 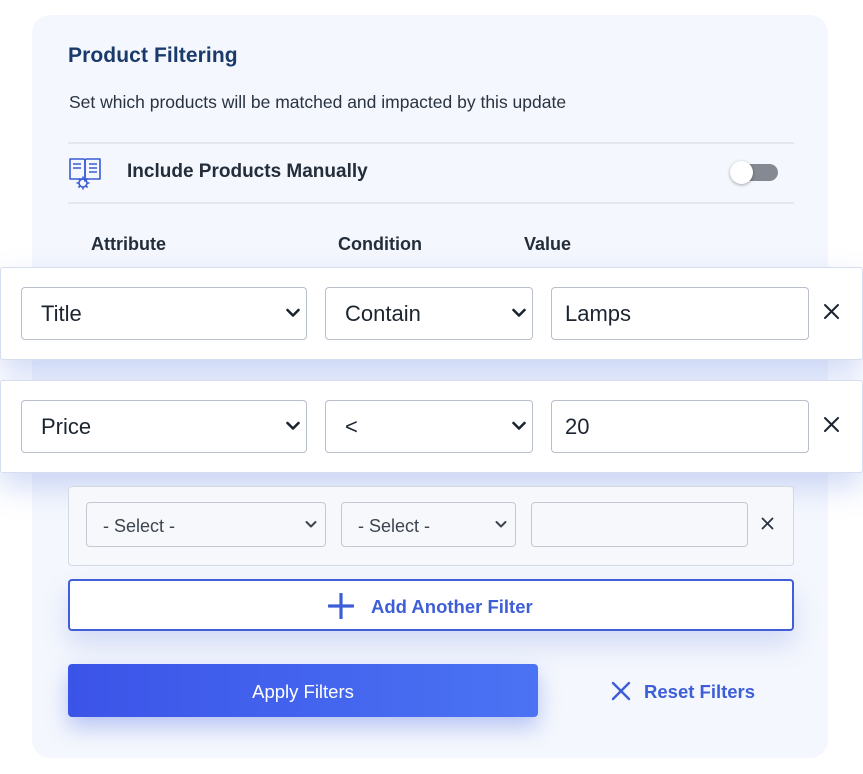 I want to click on column-header-attribute: Attribute, so click(x=128, y=244).